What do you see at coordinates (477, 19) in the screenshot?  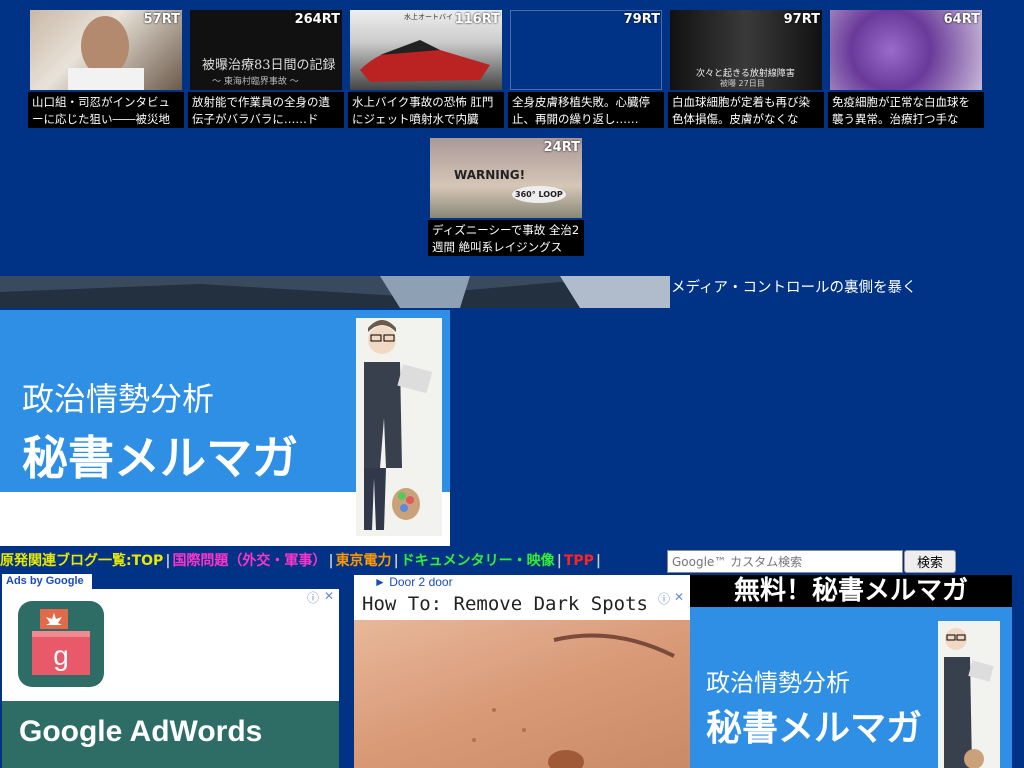 I see `retweet-count: 116RT` at bounding box center [477, 19].